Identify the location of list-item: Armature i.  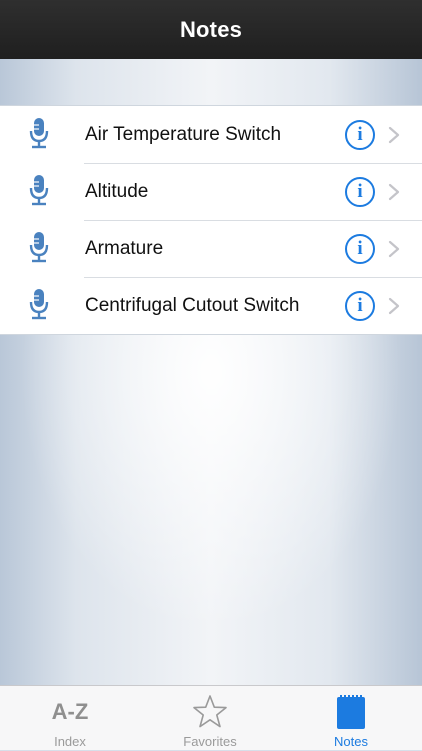
(211, 248).